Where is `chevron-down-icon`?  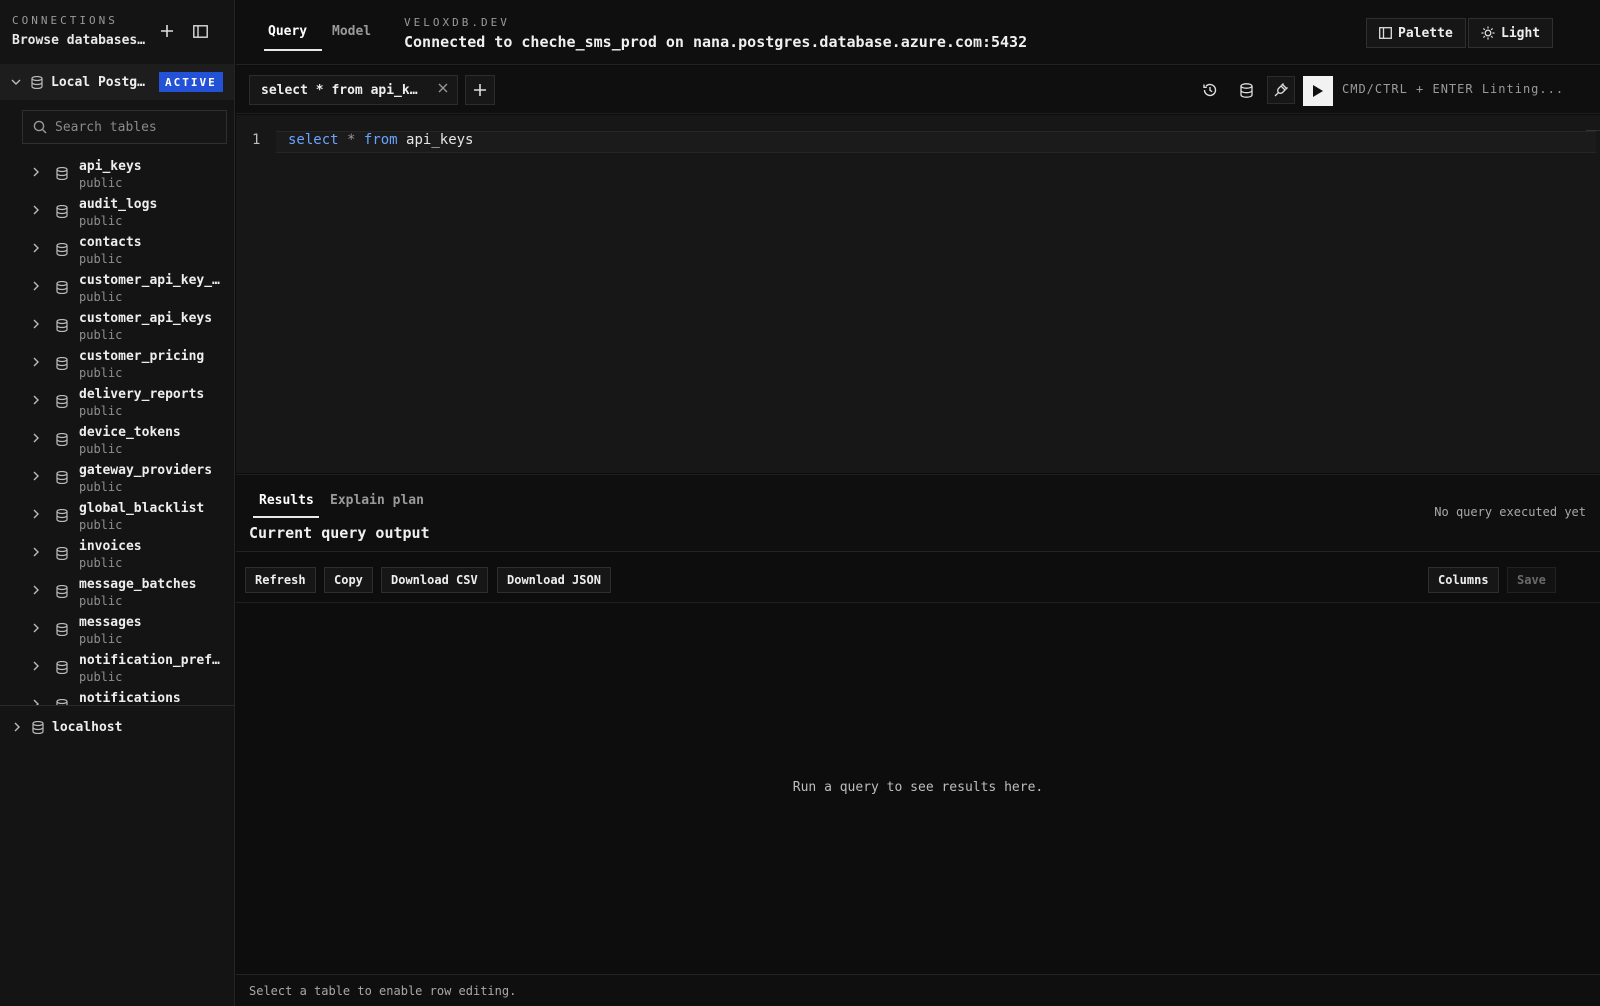 chevron-down-icon is located at coordinates (16, 82).